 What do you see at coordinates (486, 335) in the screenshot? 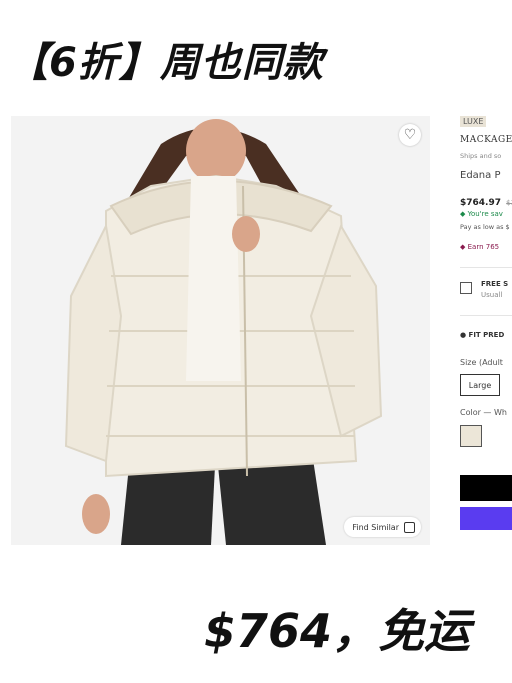
I see `fit-predictor-label: FIT PRED` at bounding box center [486, 335].